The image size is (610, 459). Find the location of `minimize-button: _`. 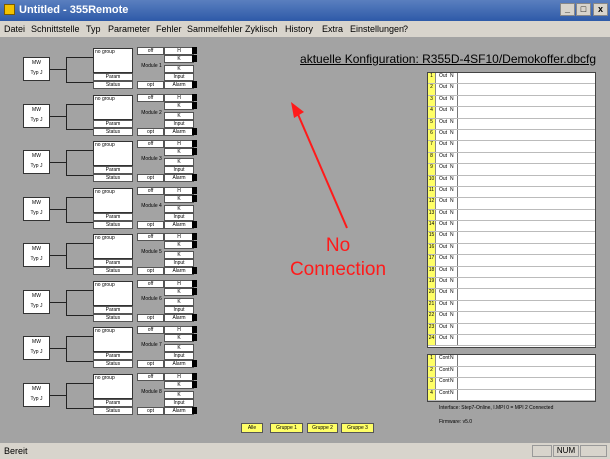

minimize-button: _ is located at coordinates (567, 9).